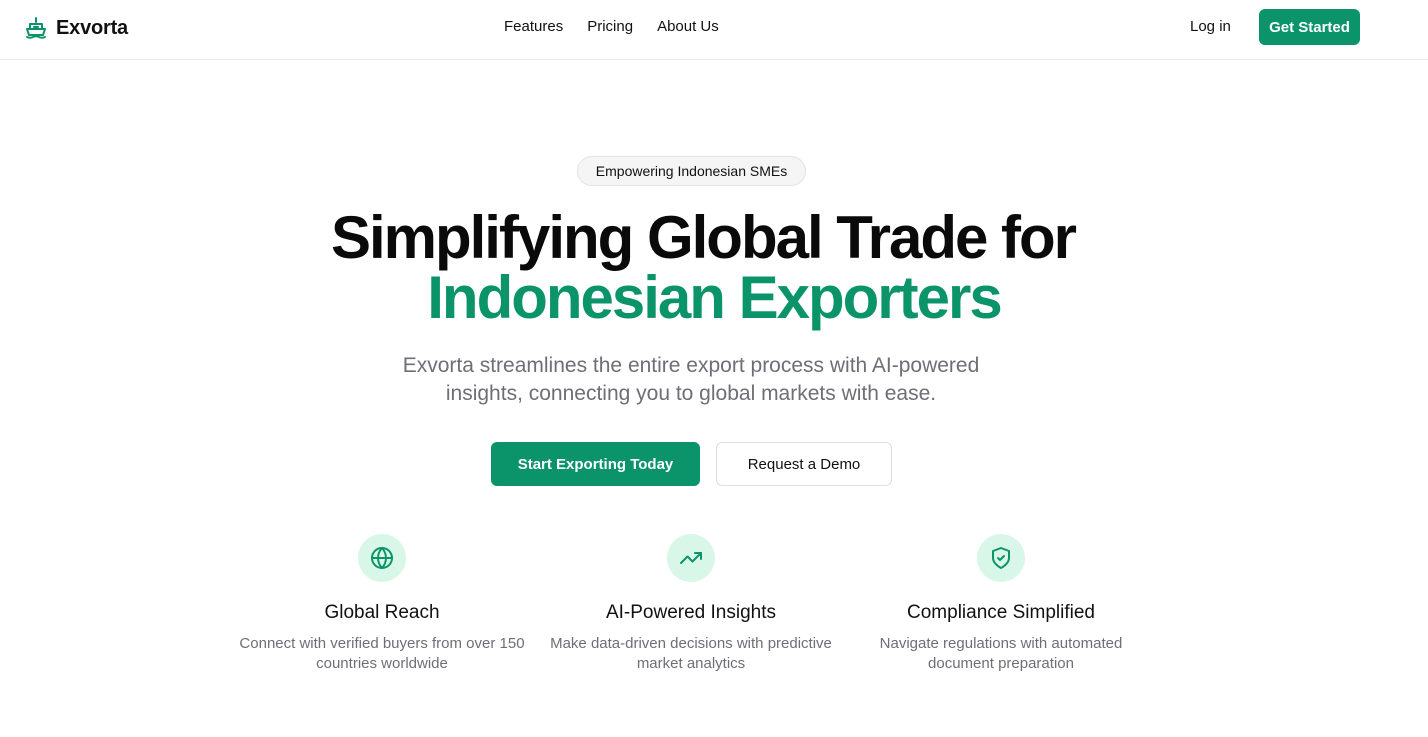 This screenshot has width=1428, height=737. Describe the element at coordinates (1210, 27) in the screenshot. I see `login-link: Log in` at that location.